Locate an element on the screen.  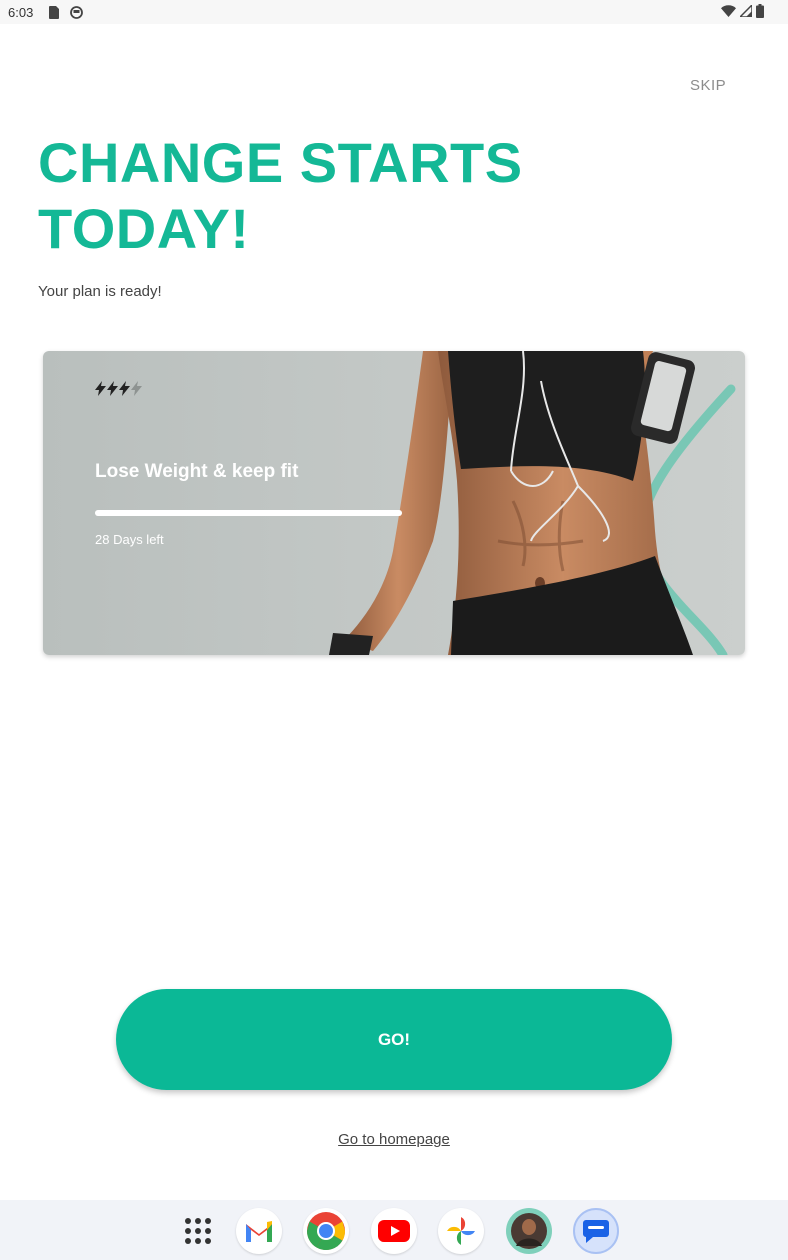
athlete-image is located at coordinates (532, 503).